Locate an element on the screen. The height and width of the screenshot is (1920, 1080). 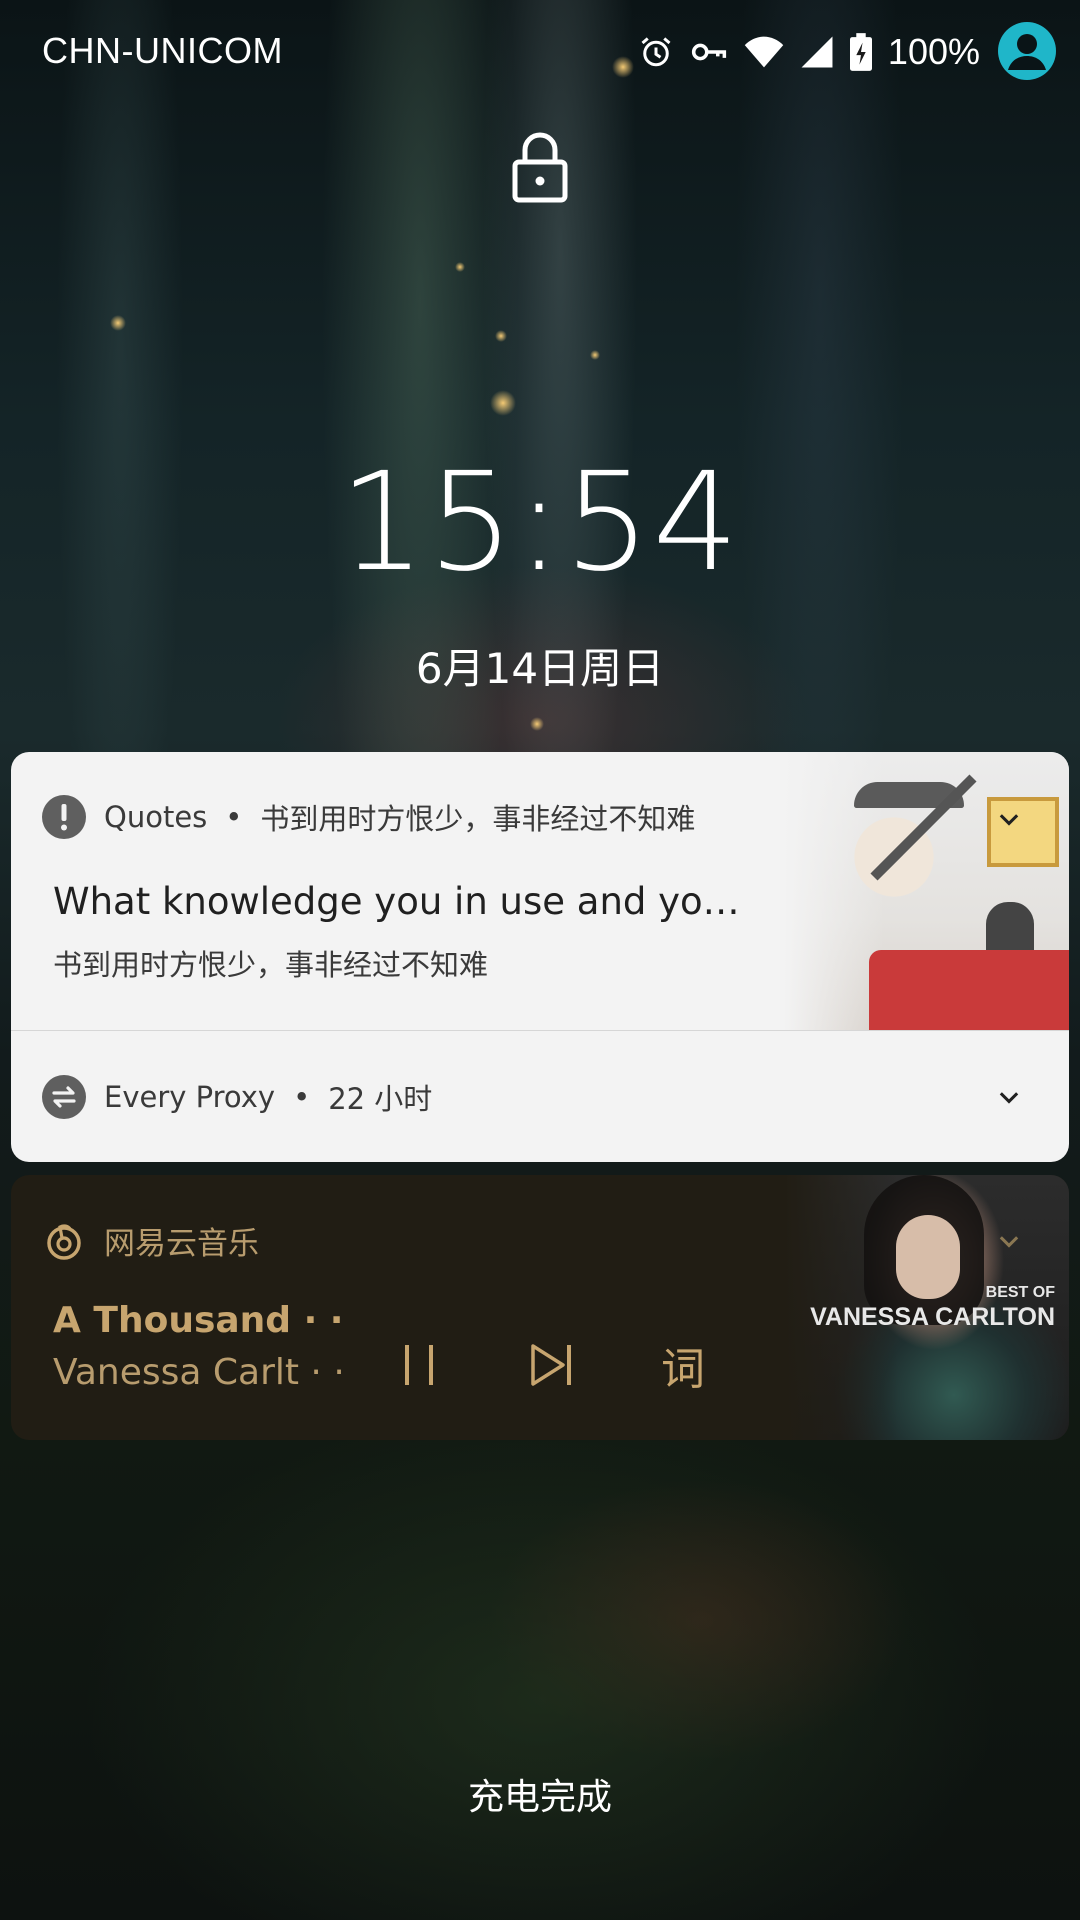
pause-button is located at coordinates (420, 1365).